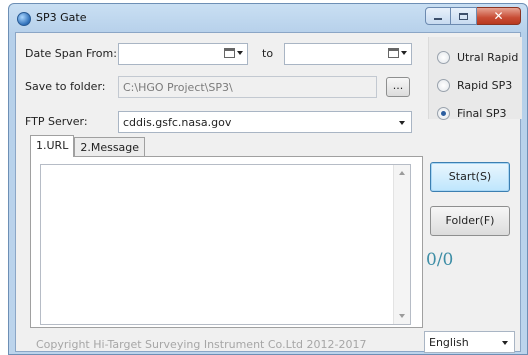  I want to click on progress-counter: 0/0, so click(440, 260).